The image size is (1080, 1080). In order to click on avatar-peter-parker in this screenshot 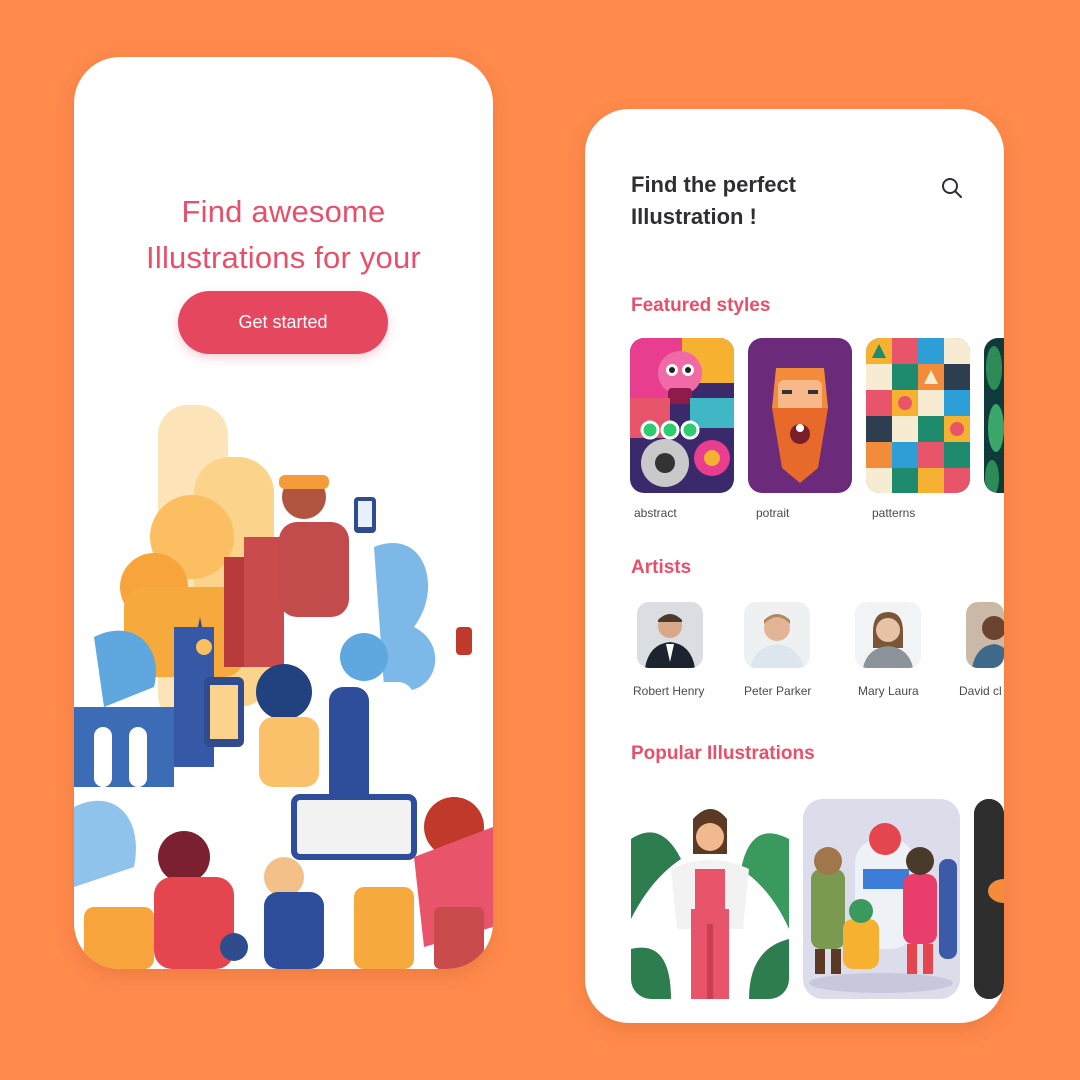, I will do `click(777, 635)`.